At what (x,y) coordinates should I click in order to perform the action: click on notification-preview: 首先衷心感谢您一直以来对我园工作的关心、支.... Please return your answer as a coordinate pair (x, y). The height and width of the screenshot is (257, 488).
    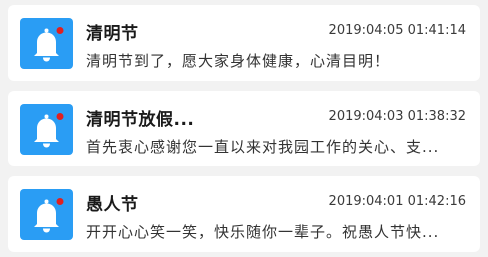
    Looking at the image, I should click on (263, 147).